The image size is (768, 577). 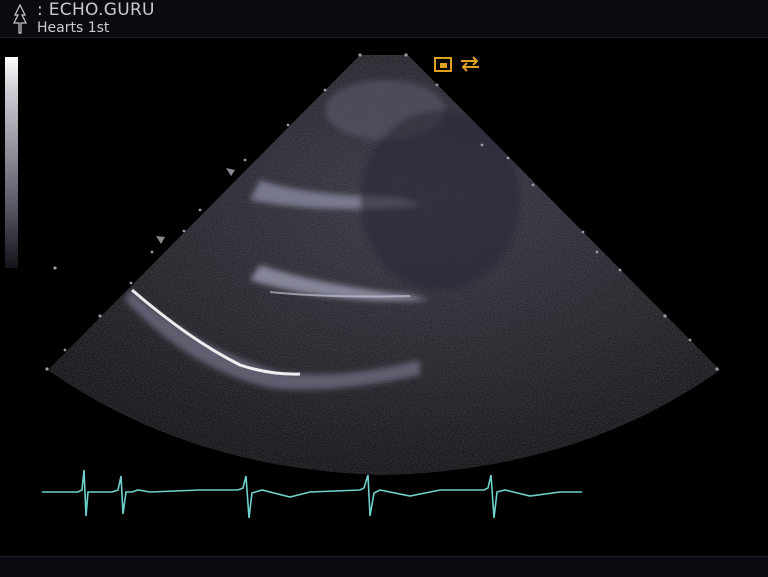 I want to click on ecg-trace, so click(x=312, y=494).